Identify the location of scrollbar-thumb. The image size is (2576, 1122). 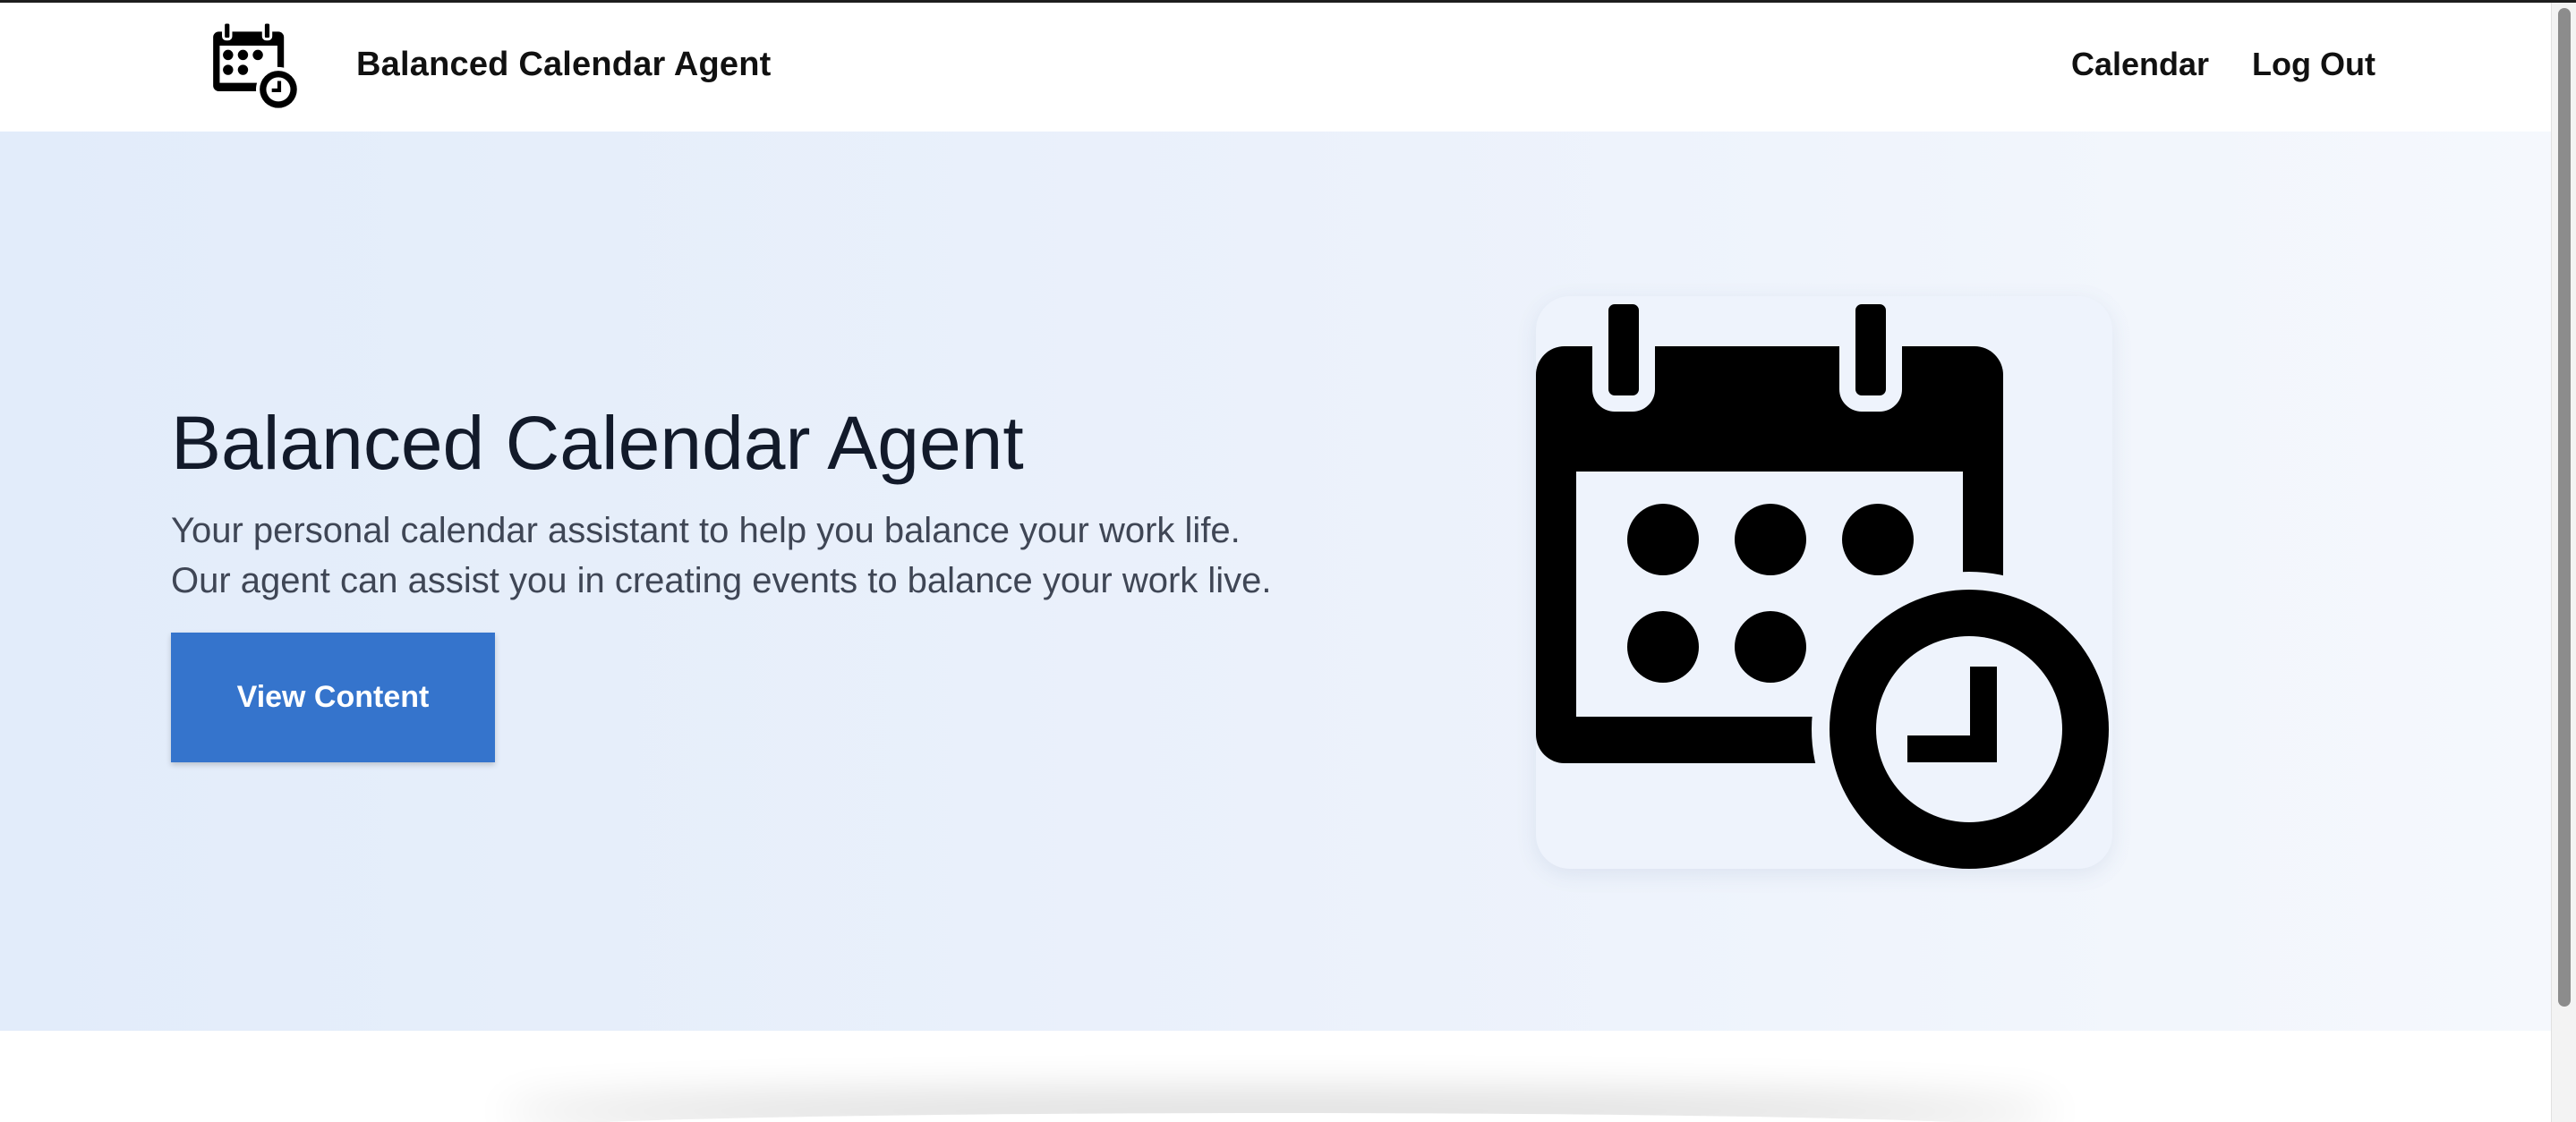
(2564, 508).